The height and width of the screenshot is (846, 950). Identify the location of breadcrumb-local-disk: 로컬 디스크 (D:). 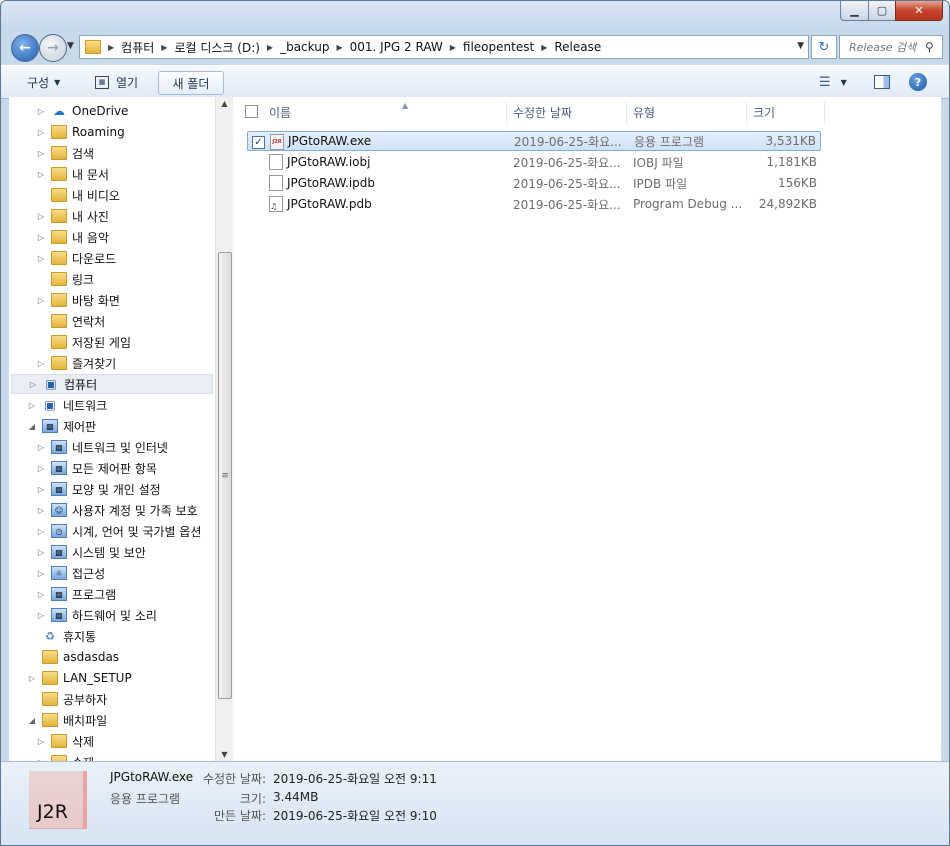
(216, 47).